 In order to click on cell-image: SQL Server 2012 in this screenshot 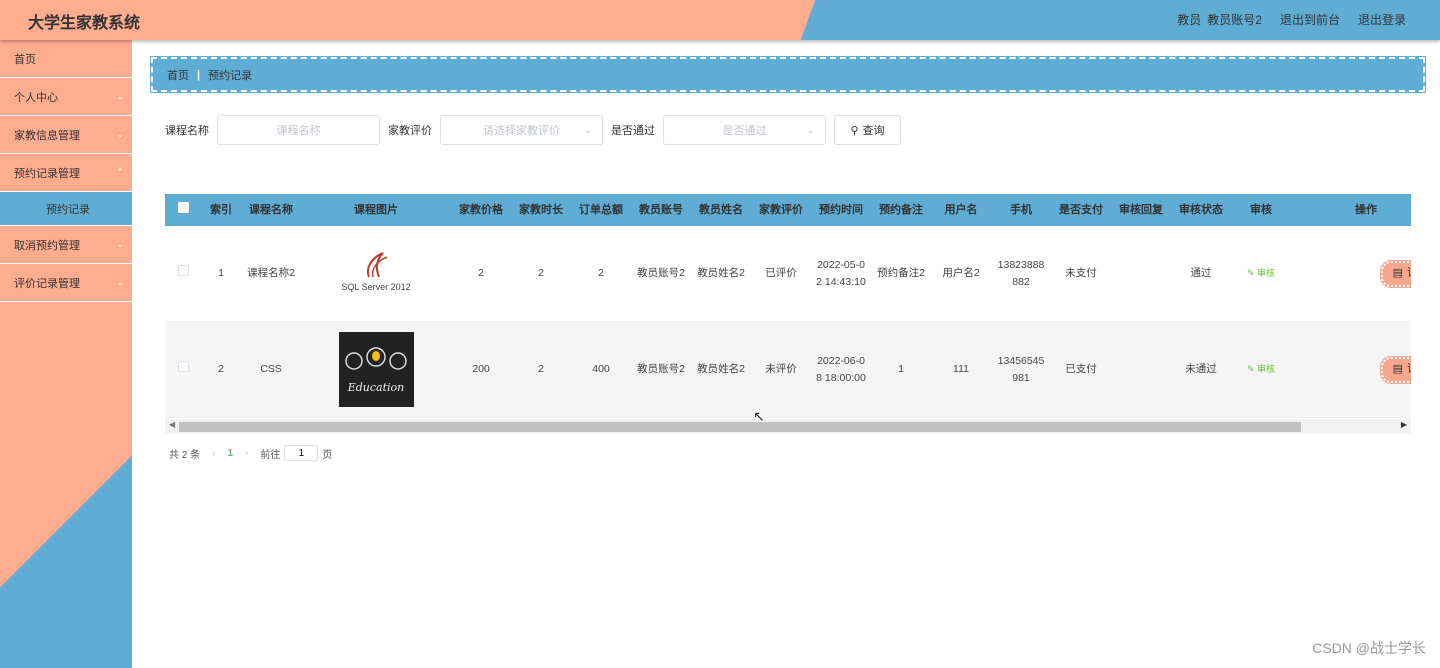, I will do `click(376, 274)`.